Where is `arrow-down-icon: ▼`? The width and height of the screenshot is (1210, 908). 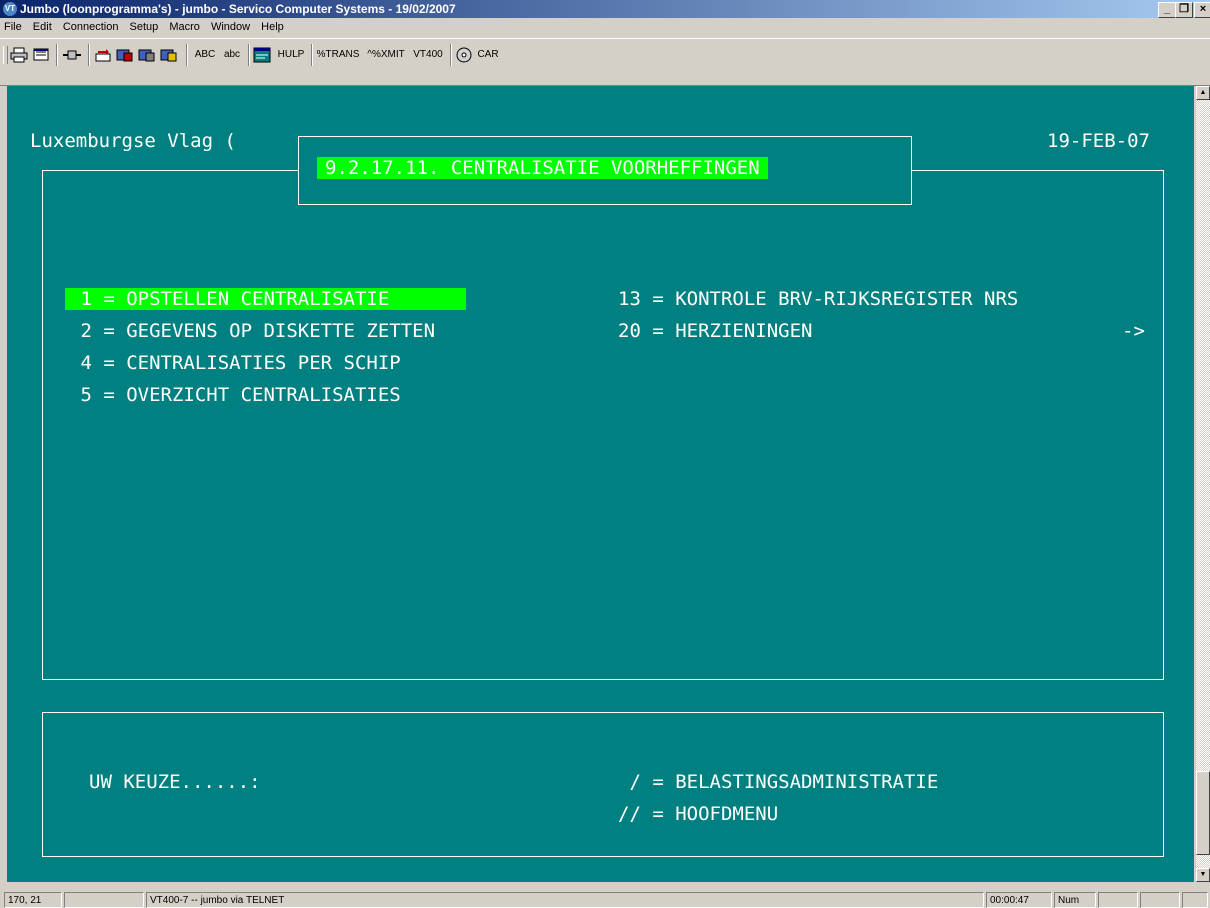
arrow-down-icon: ▼ is located at coordinates (1203, 874).